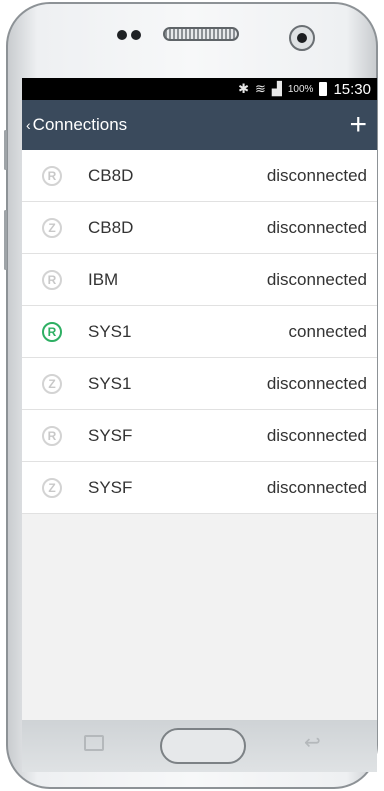 Image resolution: width=384 pixels, height=791 pixels. What do you see at coordinates (28, 125) in the screenshot?
I see `chevron-left-icon: ‹` at bounding box center [28, 125].